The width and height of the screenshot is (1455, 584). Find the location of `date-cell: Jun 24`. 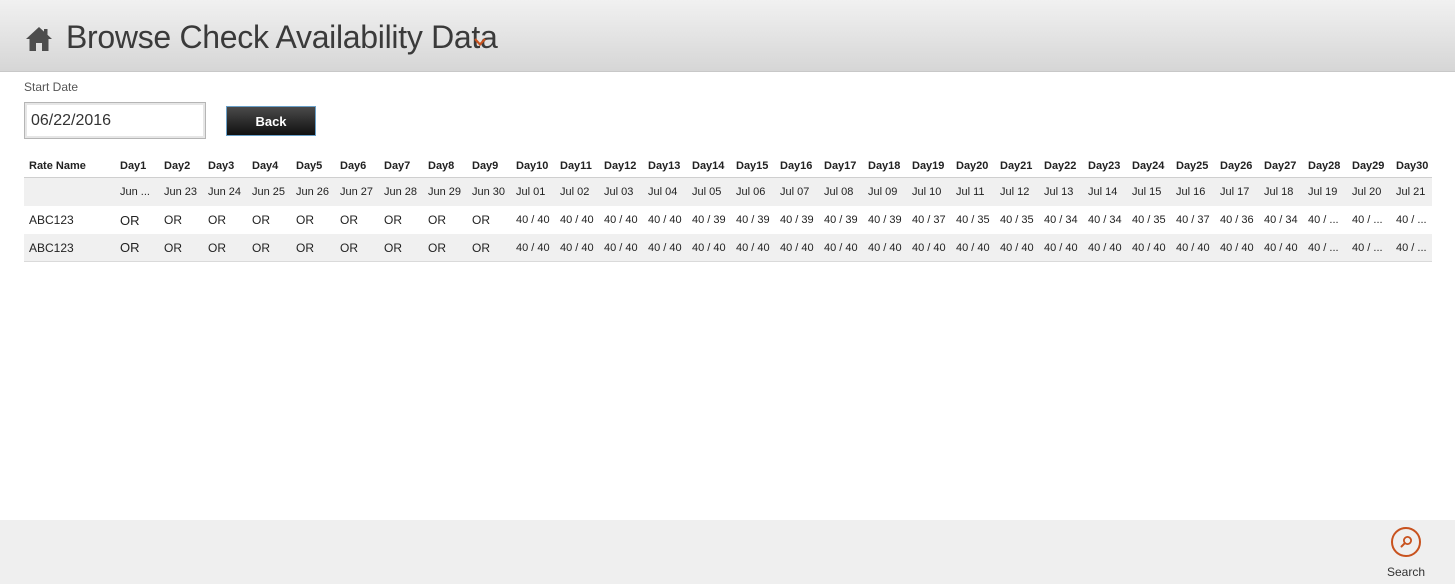

date-cell: Jun 24 is located at coordinates (225, 192).